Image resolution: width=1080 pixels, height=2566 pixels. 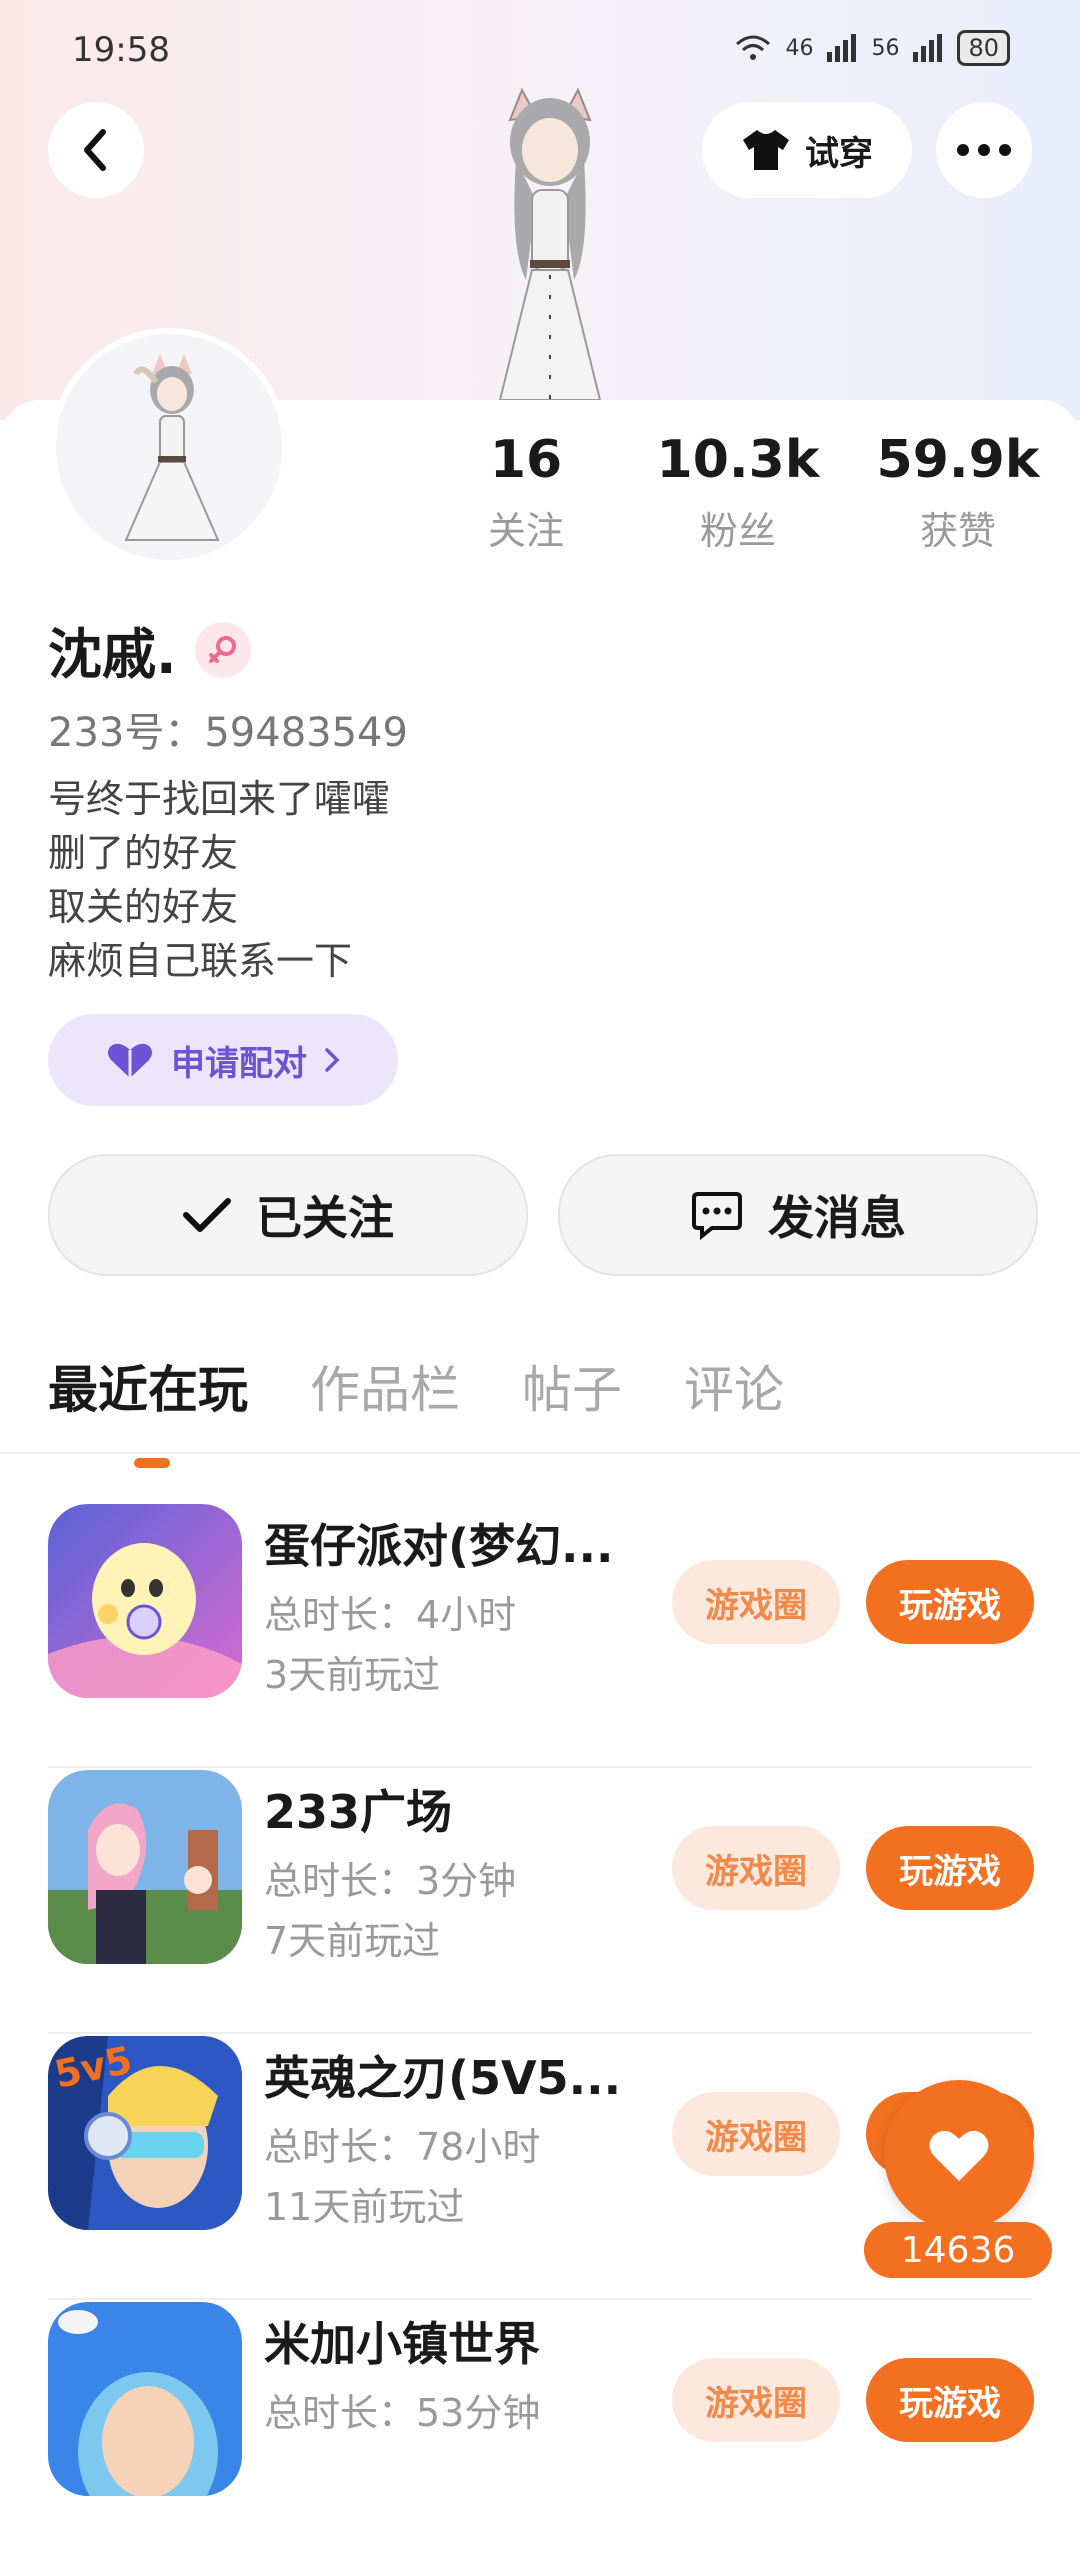 I want to click on game-icon-eggy-party, so click(x=145, y=1601).